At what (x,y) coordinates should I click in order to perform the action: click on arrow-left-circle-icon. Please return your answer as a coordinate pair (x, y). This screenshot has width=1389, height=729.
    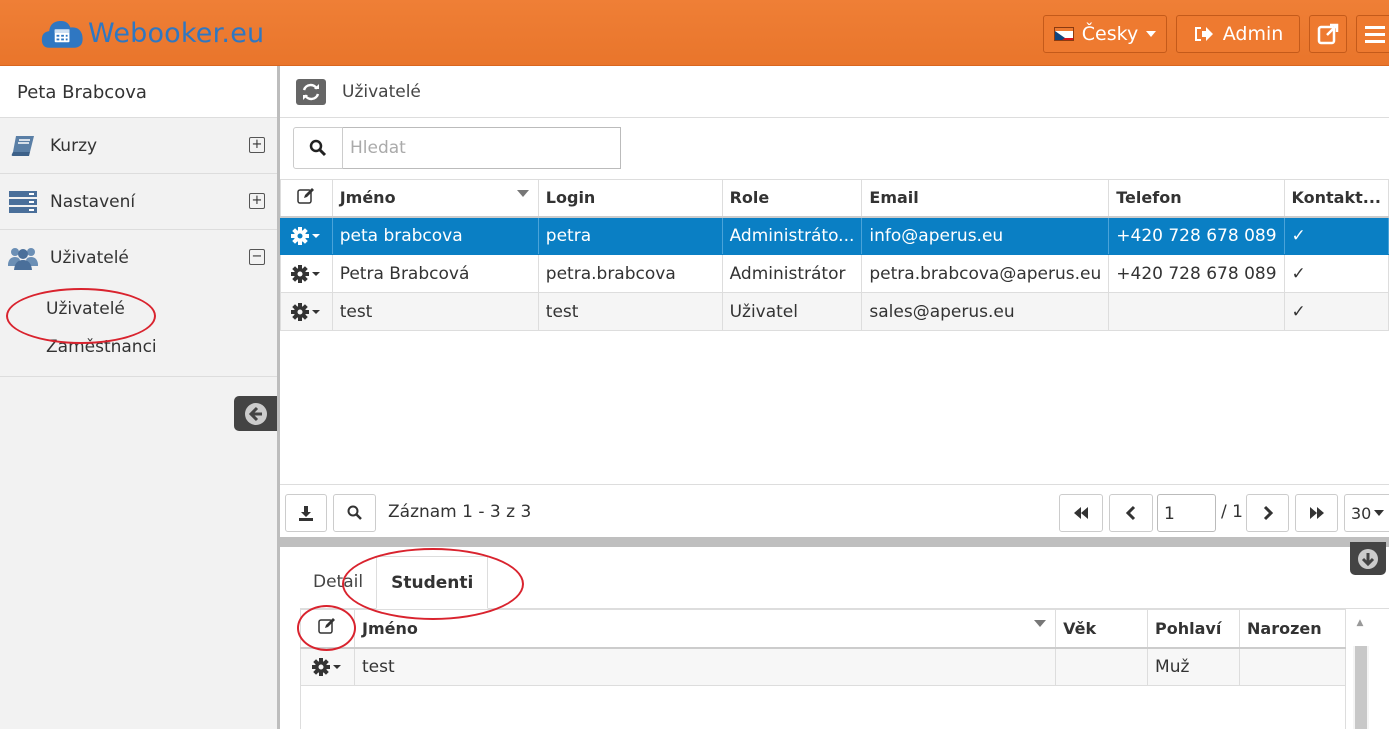
    Looking at the image, I should click on (255, 413).